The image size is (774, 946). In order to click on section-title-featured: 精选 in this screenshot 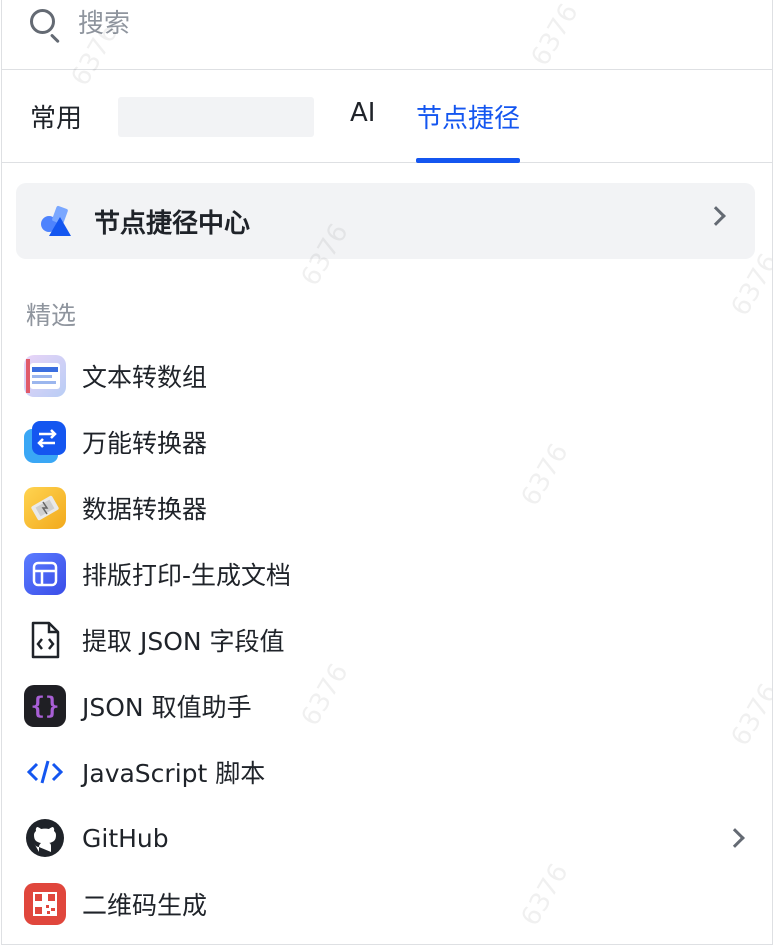, I will do `click(51, 315)`.